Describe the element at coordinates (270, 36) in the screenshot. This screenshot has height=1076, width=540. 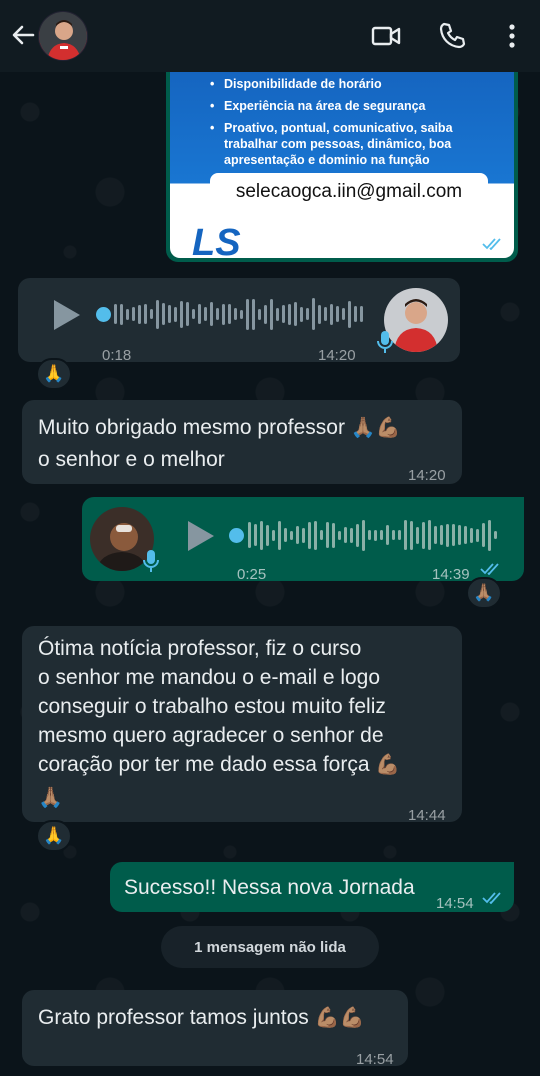
I see `chat-header` at that location.